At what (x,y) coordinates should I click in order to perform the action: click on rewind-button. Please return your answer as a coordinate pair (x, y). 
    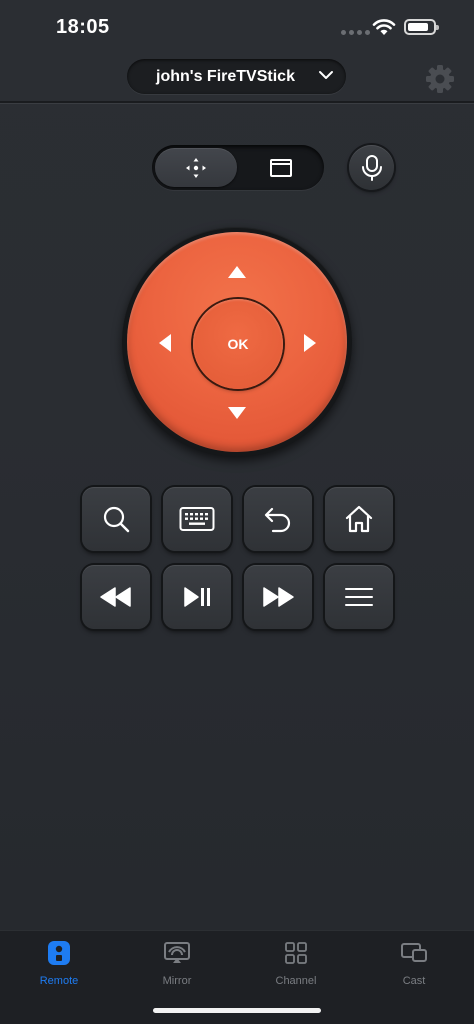
    Looking at the image, I should click on (116, 597).